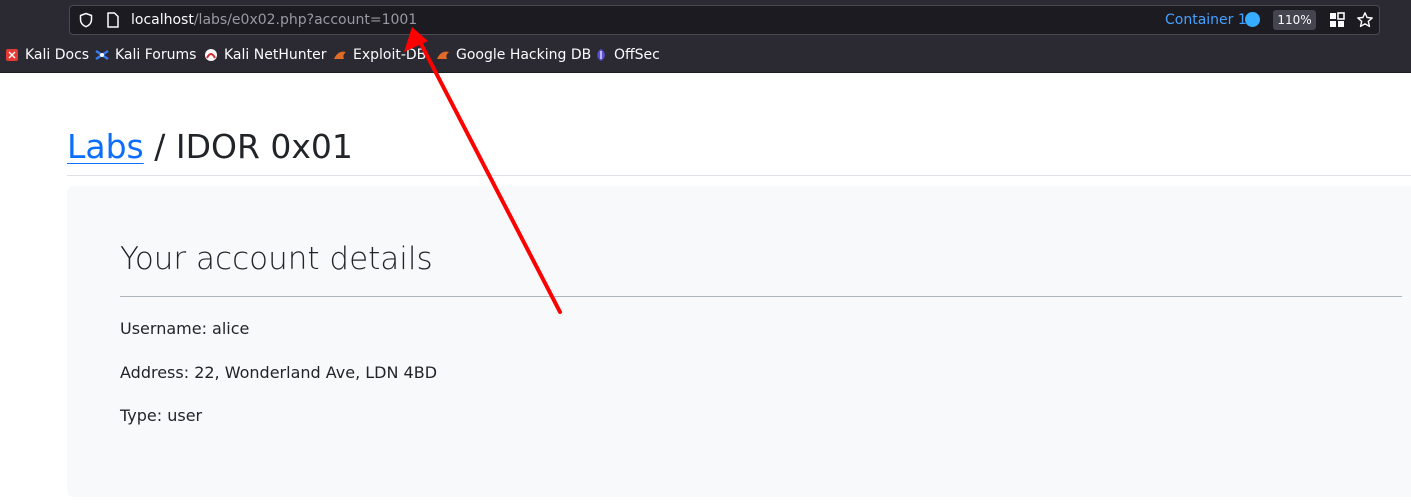 This screenshot has width=1411, height=503. Describe the element at coordinates (57, 55) in the screenshot. I see `bookmark-label: Kali Docs` at that location.